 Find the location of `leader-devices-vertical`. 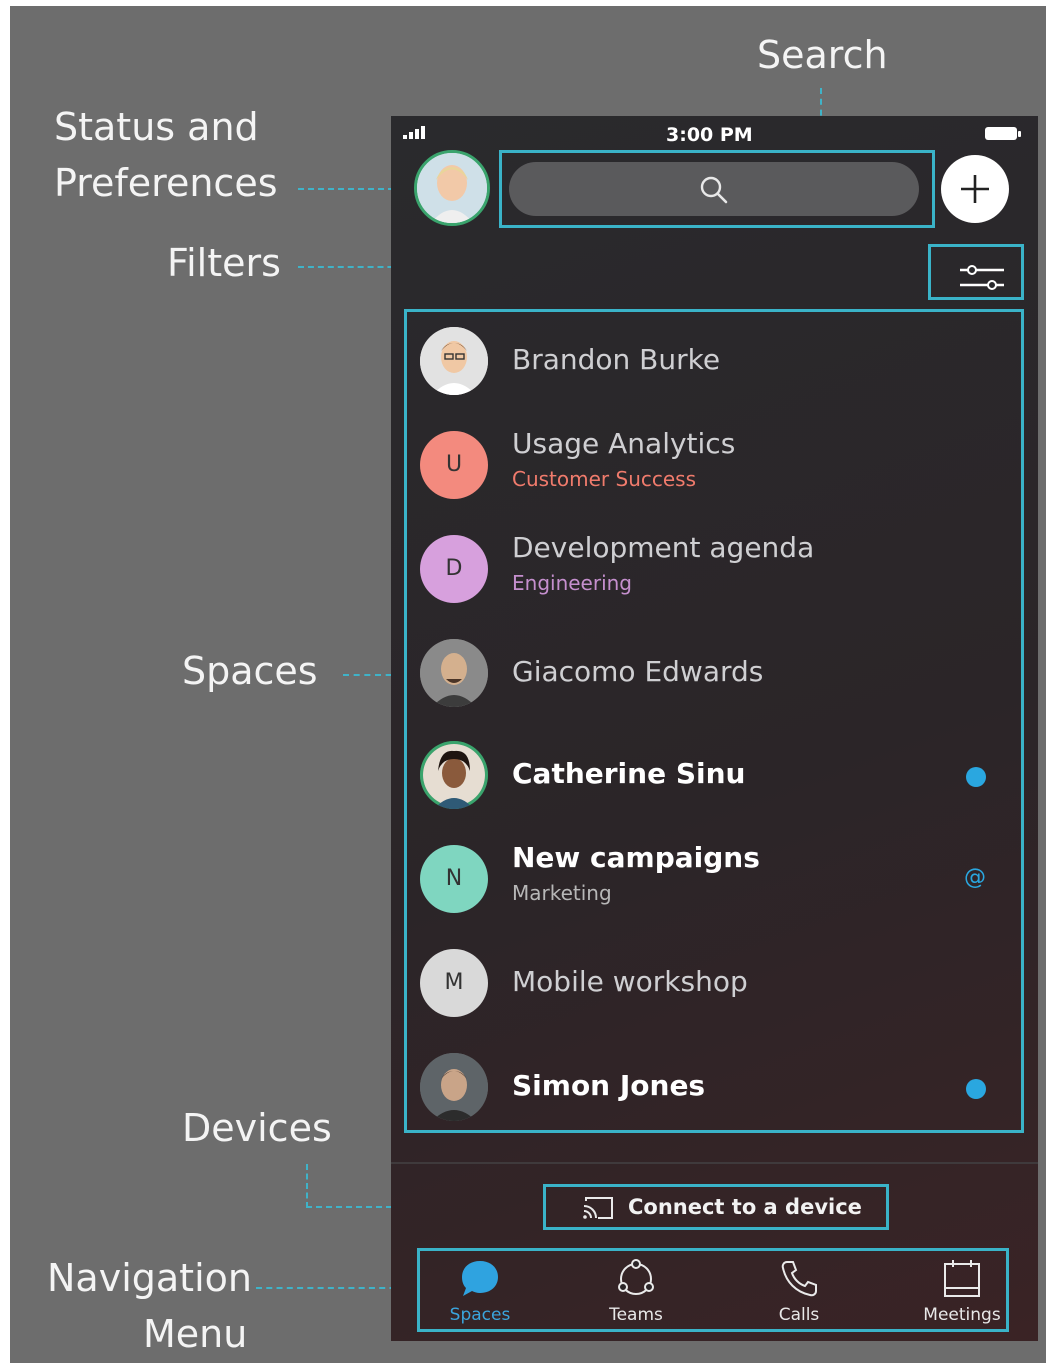

leader-devices-vertical is located at coordinates (307, 1186).